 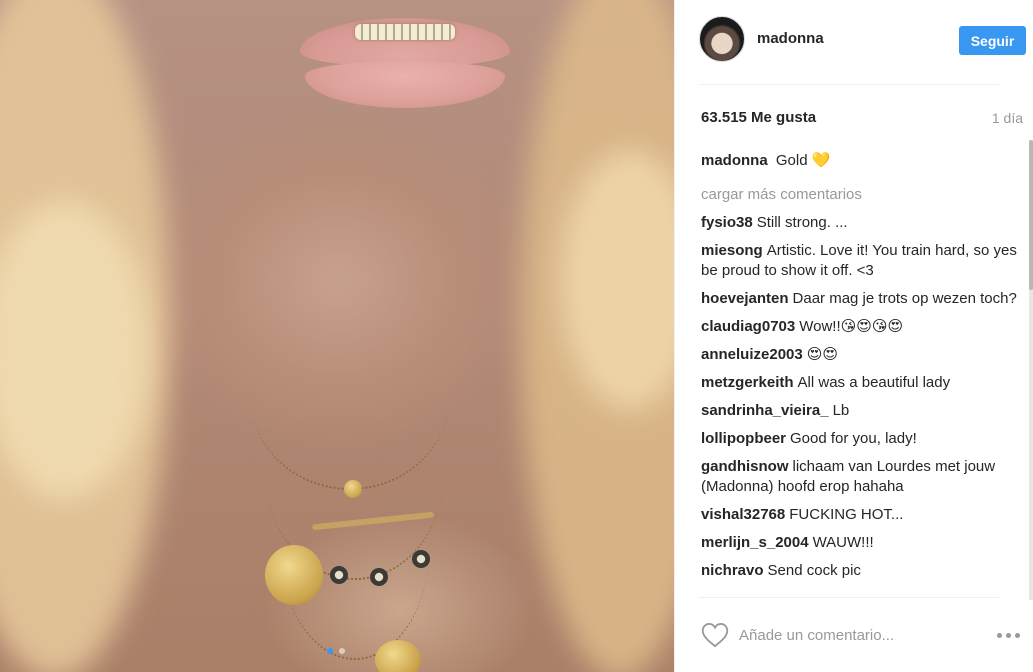 I want to click on caption-text: Gold, so click(x=791, y=160).